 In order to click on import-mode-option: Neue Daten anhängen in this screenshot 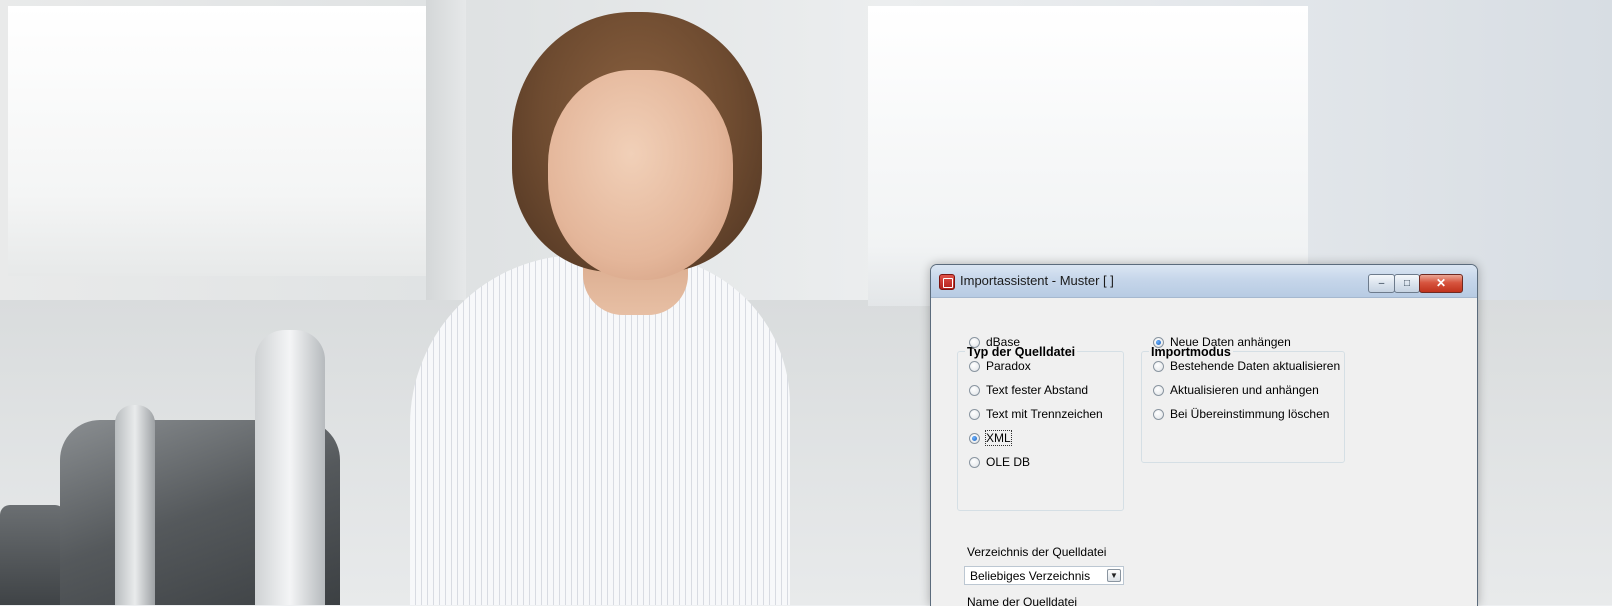, I will do `click(1222, 342)`.